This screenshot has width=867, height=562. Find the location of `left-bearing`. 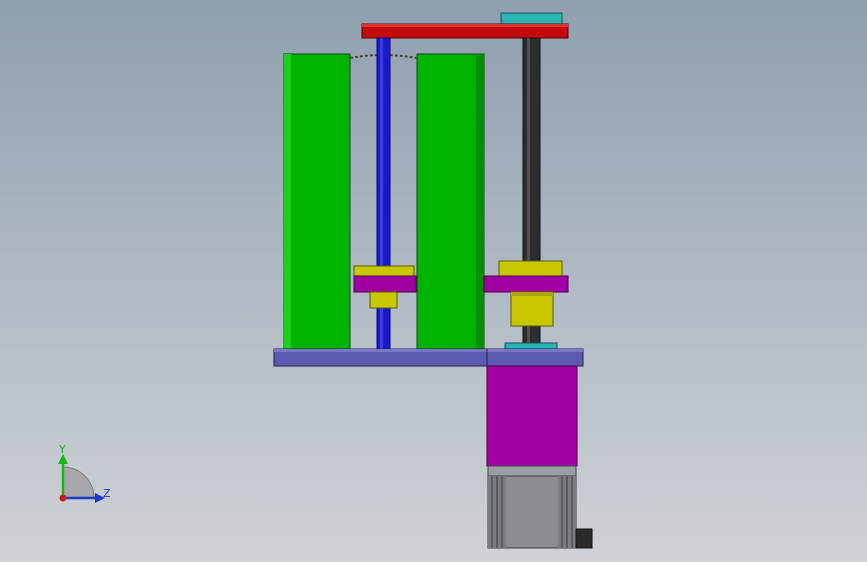

left-bearing is located at coordinates (383, 300).